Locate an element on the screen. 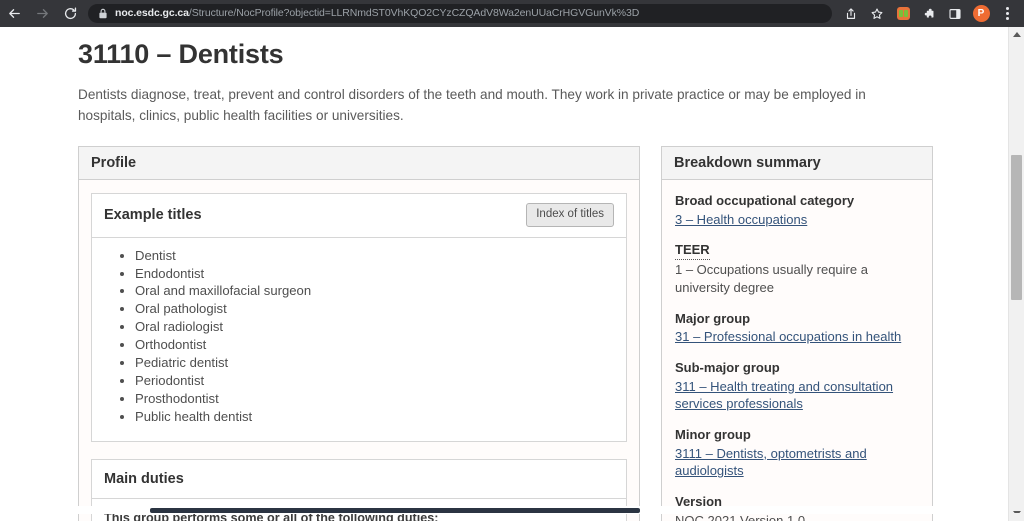  list-item: Endodontist is located at coordinates (374, 274).